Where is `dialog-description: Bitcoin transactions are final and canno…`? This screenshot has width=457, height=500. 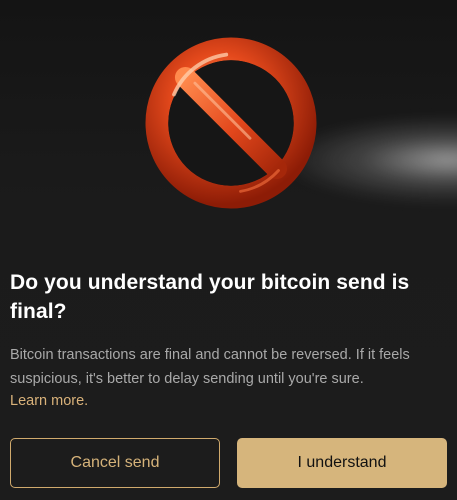
dialog-description: Bitcoin transactions are final and canno… is located at coordinates (210, 367).